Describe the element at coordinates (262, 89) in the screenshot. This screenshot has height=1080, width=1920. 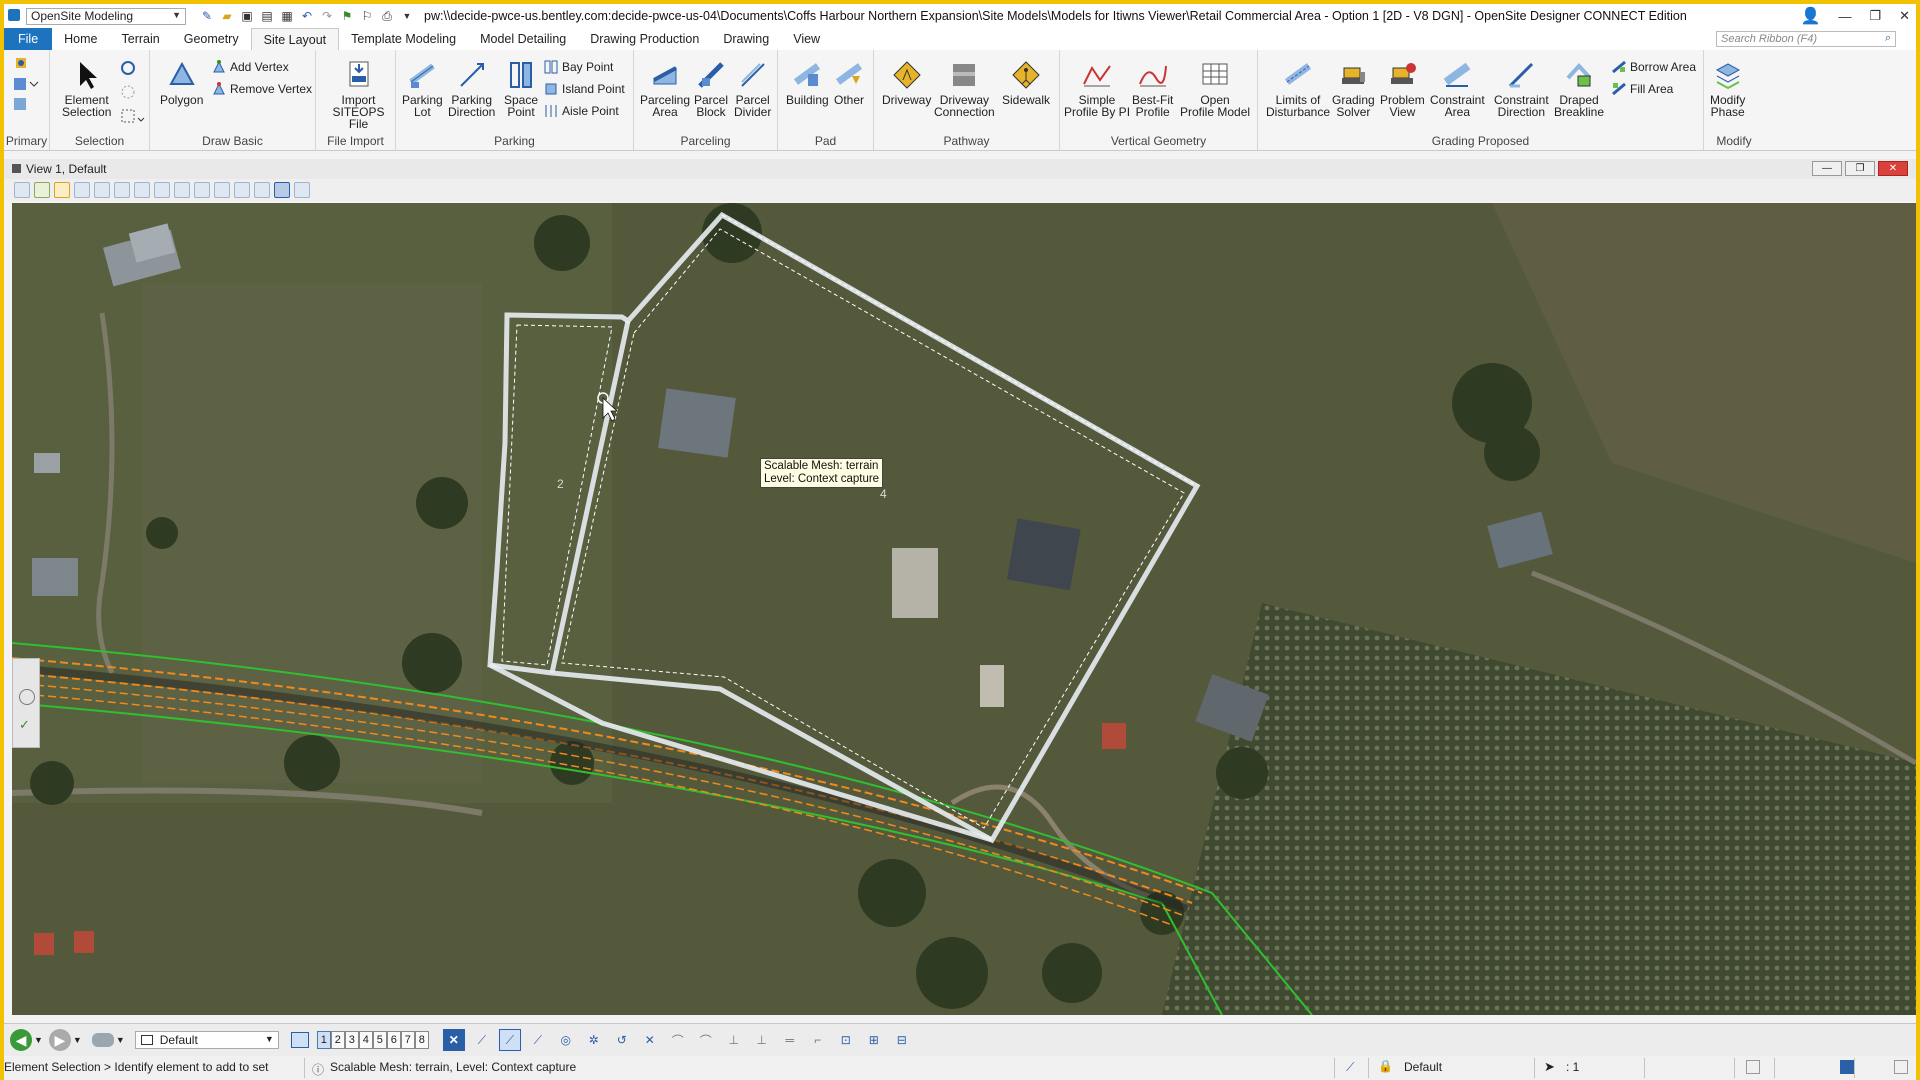
I see `remove-vertex-button: Remove Vertex` at that location.